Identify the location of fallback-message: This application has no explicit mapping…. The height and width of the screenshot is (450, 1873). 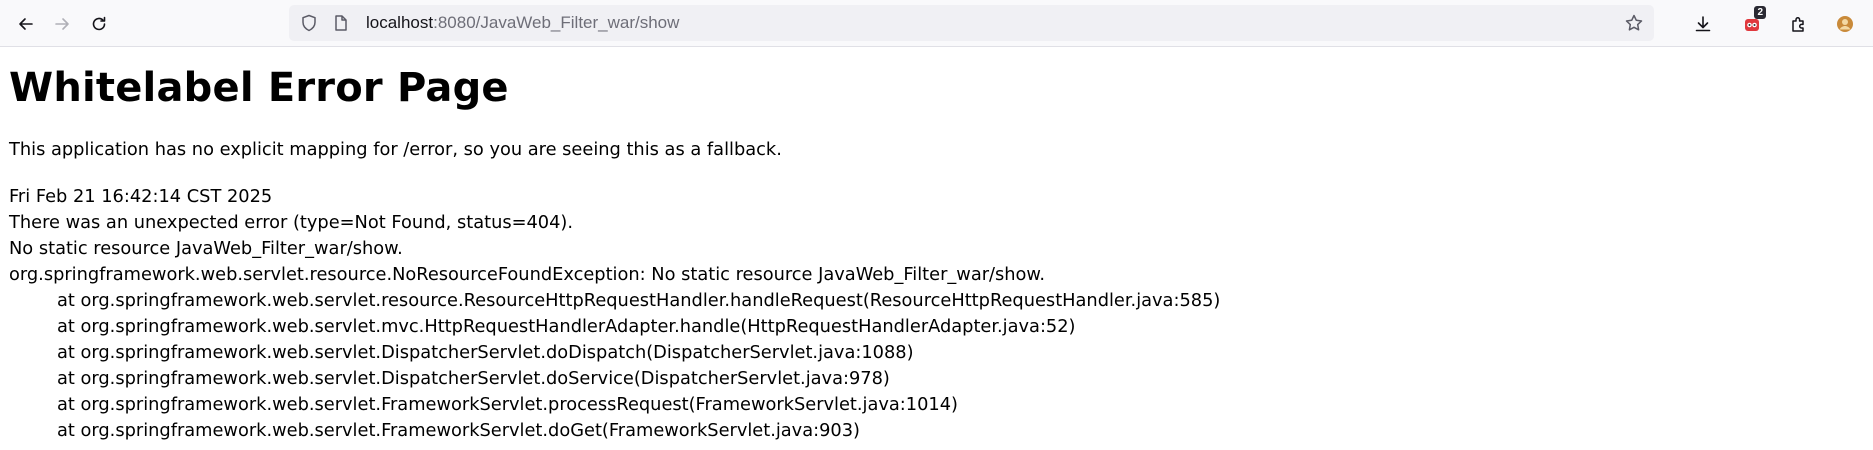
(395, 149).